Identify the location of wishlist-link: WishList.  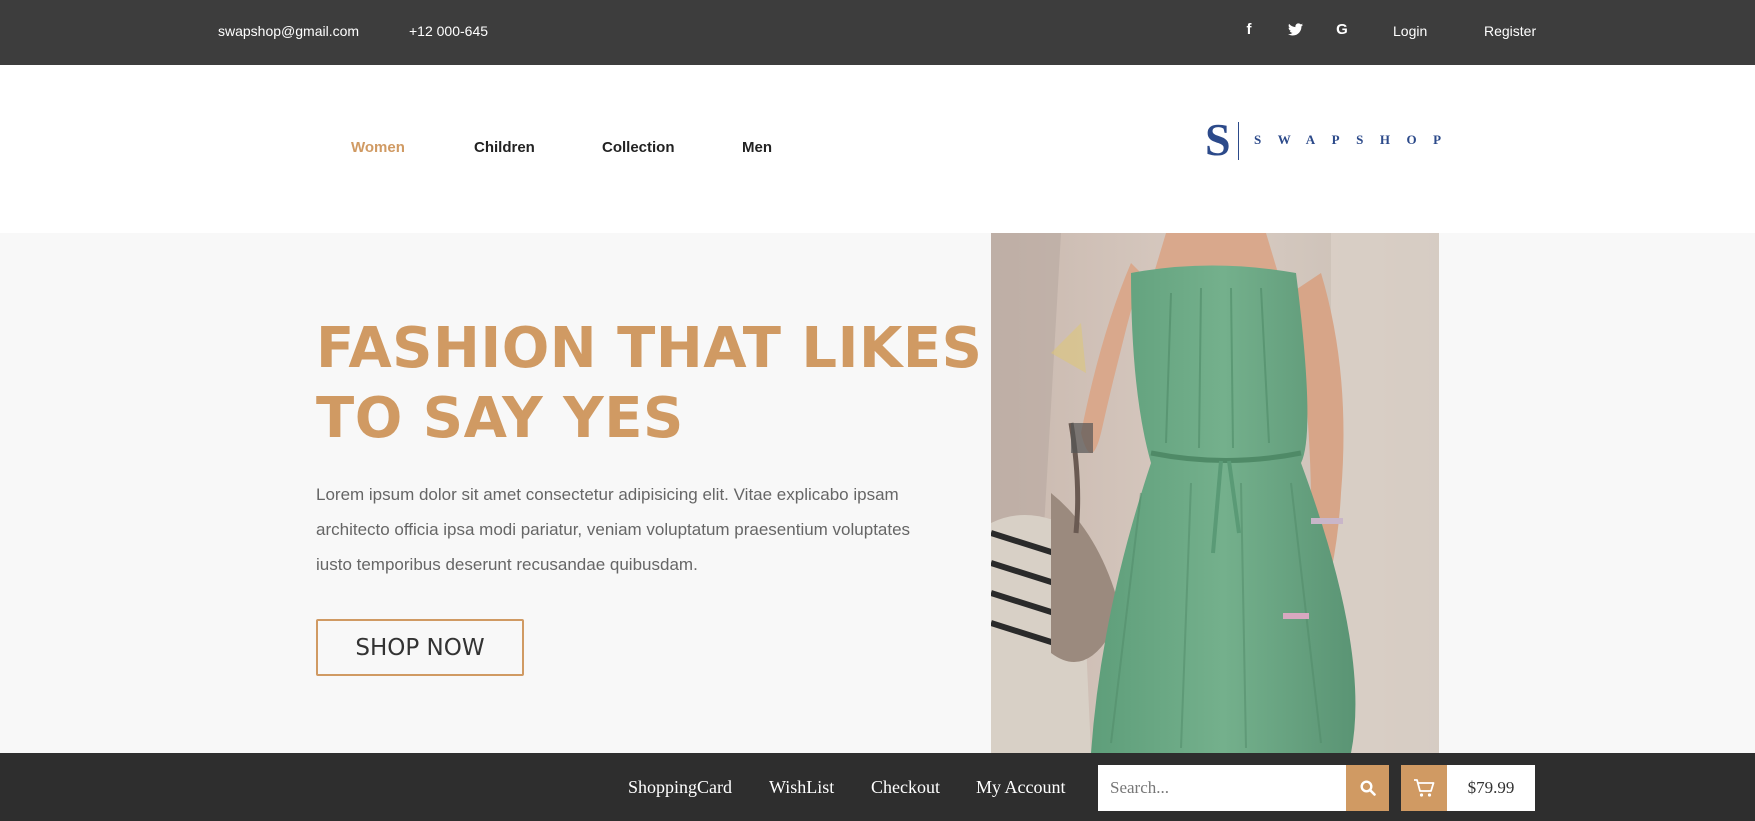
(801, 787).